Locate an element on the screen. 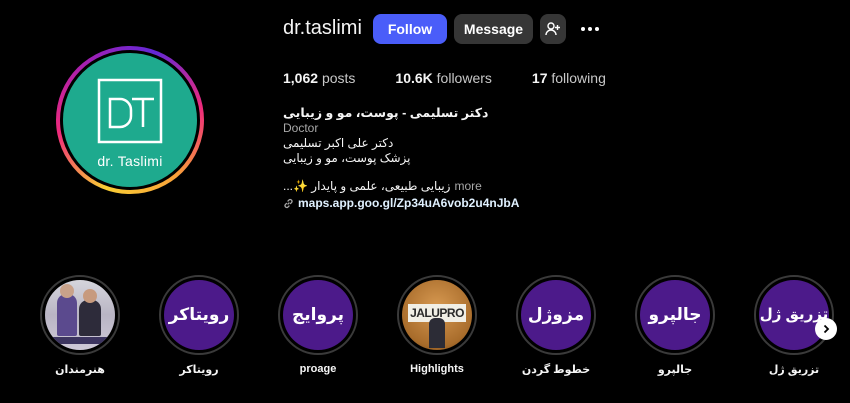  highlight-item: پروایج proage is located at coordinates (318, 325).